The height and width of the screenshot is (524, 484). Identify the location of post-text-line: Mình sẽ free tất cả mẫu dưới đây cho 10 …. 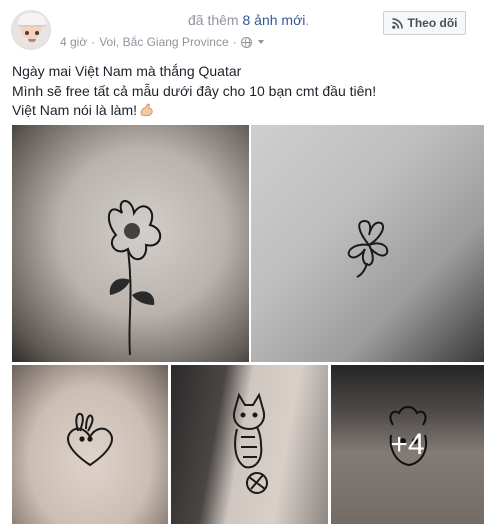
(194, 90).